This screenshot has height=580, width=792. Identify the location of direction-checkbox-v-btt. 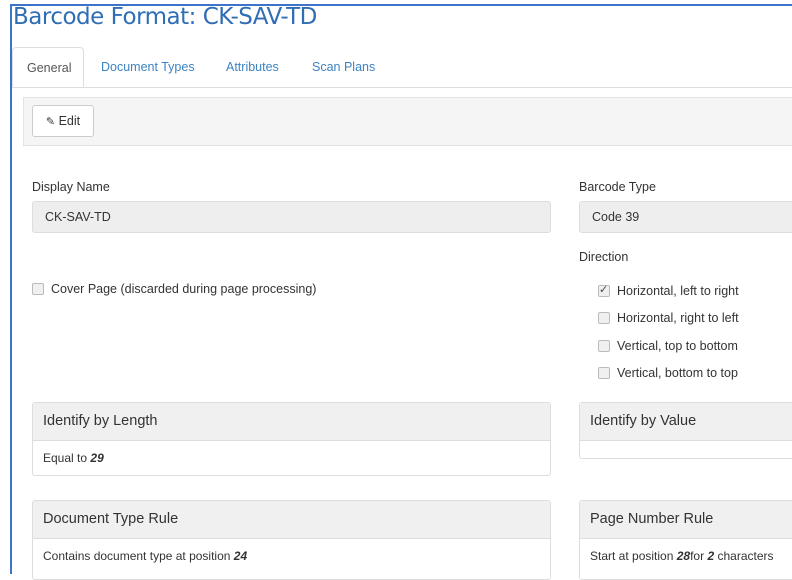
(604, 373).